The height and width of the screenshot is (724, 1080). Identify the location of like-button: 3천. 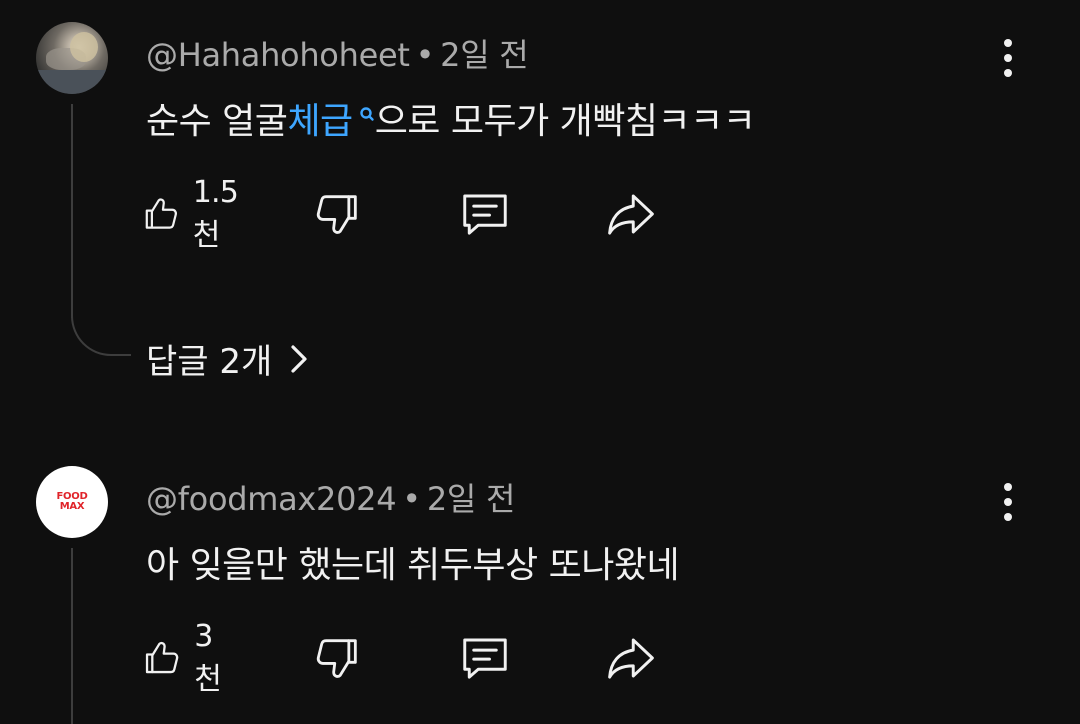
(185, 658).